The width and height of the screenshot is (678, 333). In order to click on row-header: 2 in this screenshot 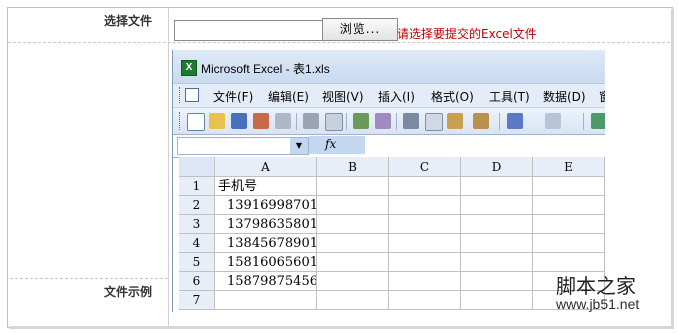, I will do `click(197, 205)`.